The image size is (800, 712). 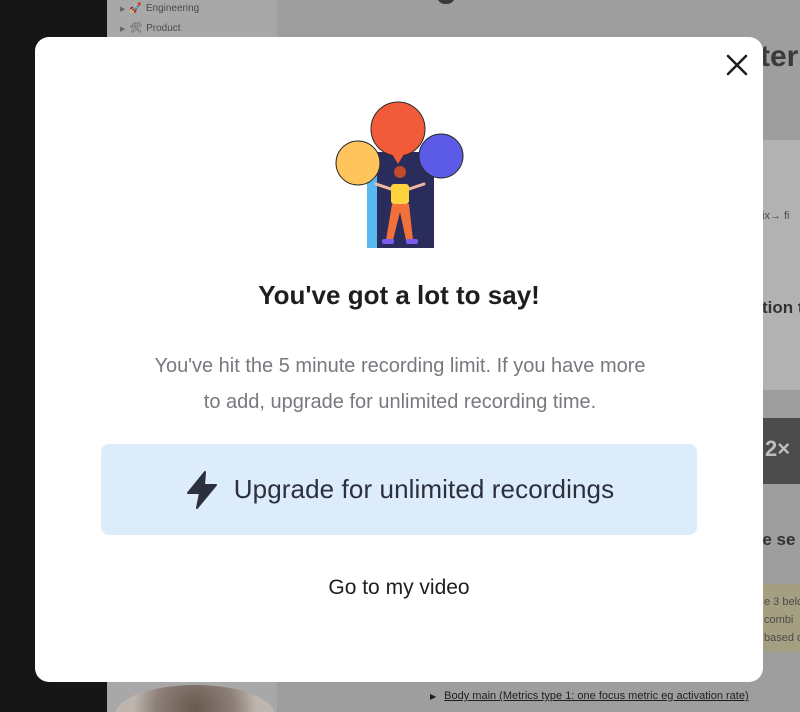 I want to click on text-fragment: e 3 belo, so click(x=782, y=602).